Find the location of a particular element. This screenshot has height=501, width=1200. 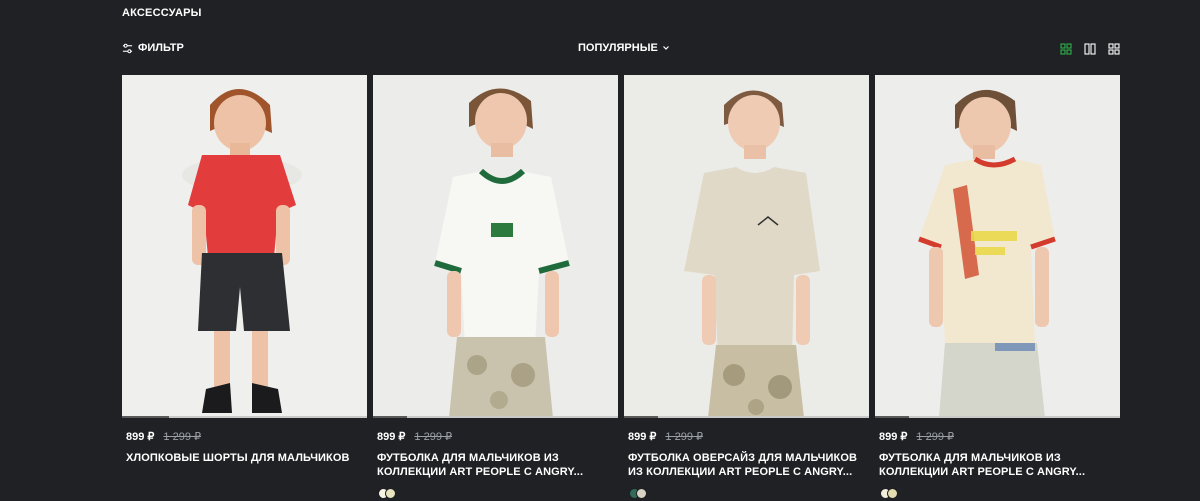

category-title: АКСЕССУАРЫ is located at coordinates (162, 13).